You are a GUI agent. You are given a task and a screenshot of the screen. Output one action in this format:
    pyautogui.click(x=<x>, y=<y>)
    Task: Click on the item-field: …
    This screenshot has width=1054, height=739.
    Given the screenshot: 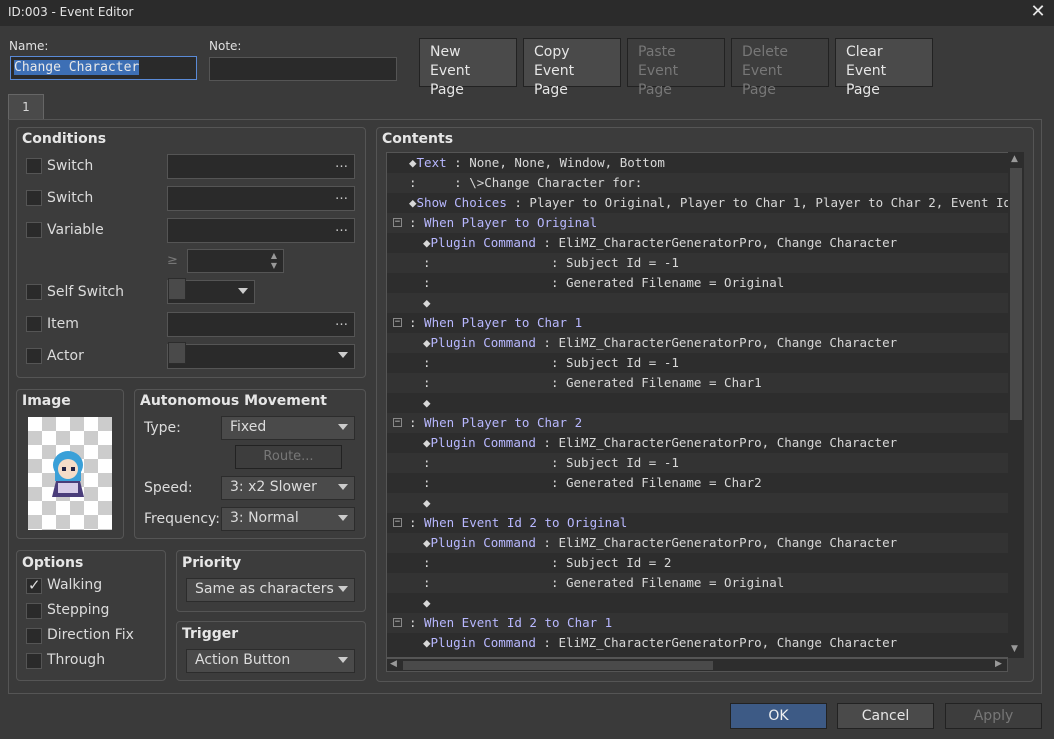 What is the action you would take?
    pyautogui.click(x=261, y=324)
    